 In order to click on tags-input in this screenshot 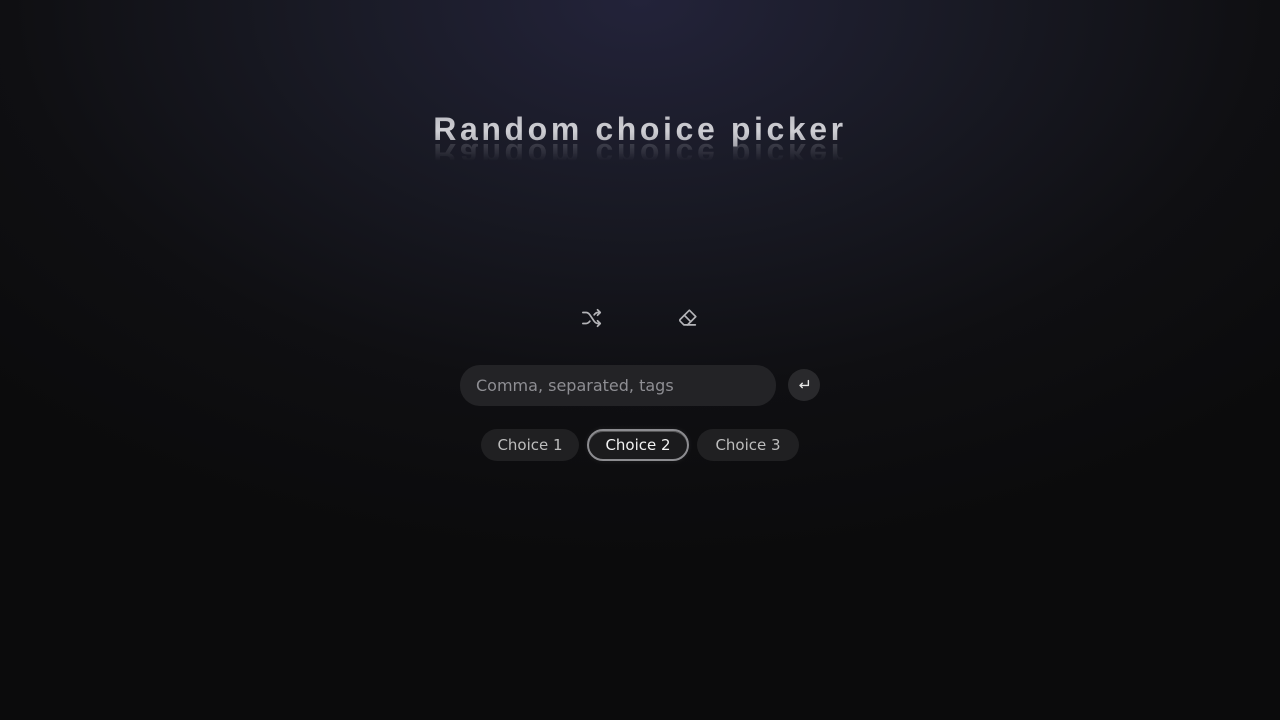, I will do `click(618, 385)`.